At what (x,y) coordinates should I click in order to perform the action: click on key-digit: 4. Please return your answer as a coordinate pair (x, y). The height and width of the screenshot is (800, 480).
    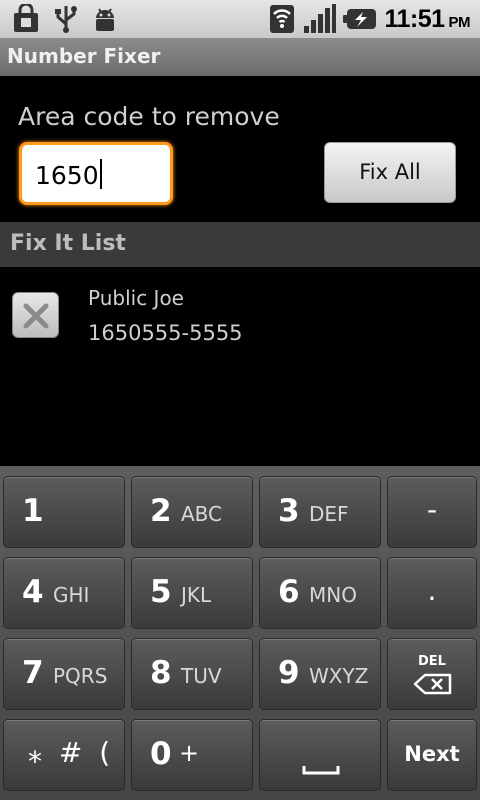
    Looking at the image, I should click on (33, 592).